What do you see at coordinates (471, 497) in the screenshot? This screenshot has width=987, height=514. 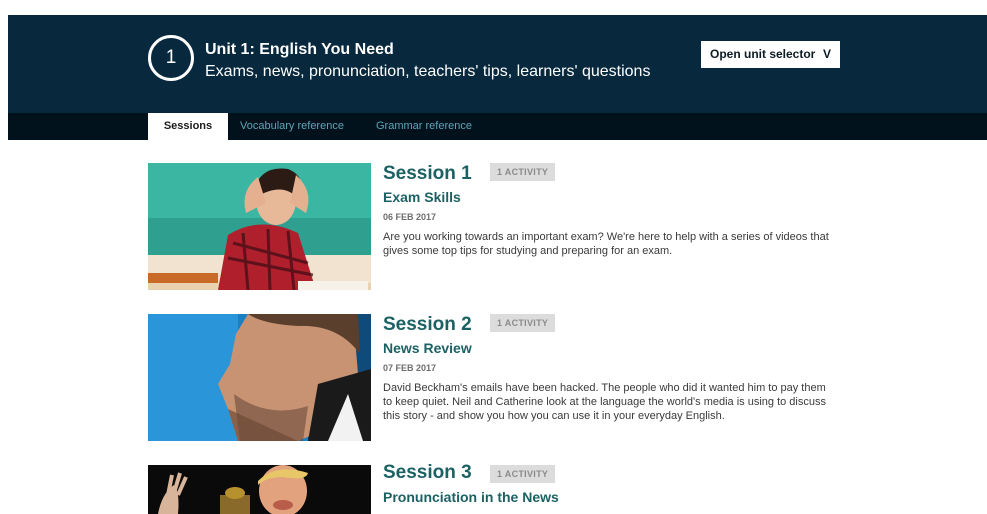 I see `session-subtitle: Pronunciation in the News` at bounding box center [471, 497].